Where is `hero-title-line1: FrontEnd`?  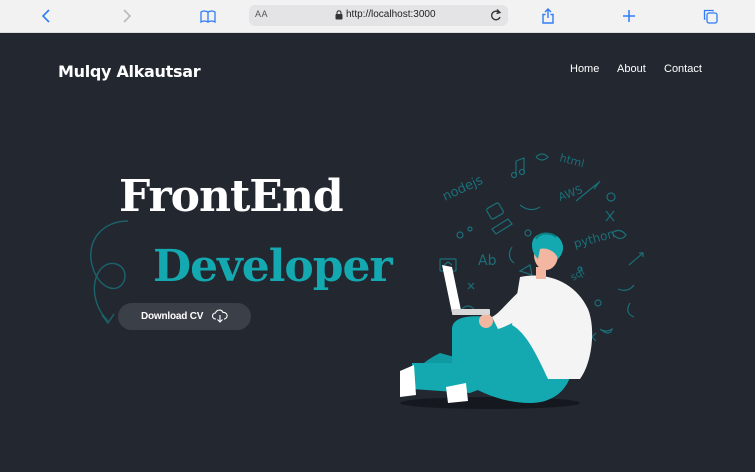 hero-title-line1: FrontEnd is located at coordinates (231, 196).